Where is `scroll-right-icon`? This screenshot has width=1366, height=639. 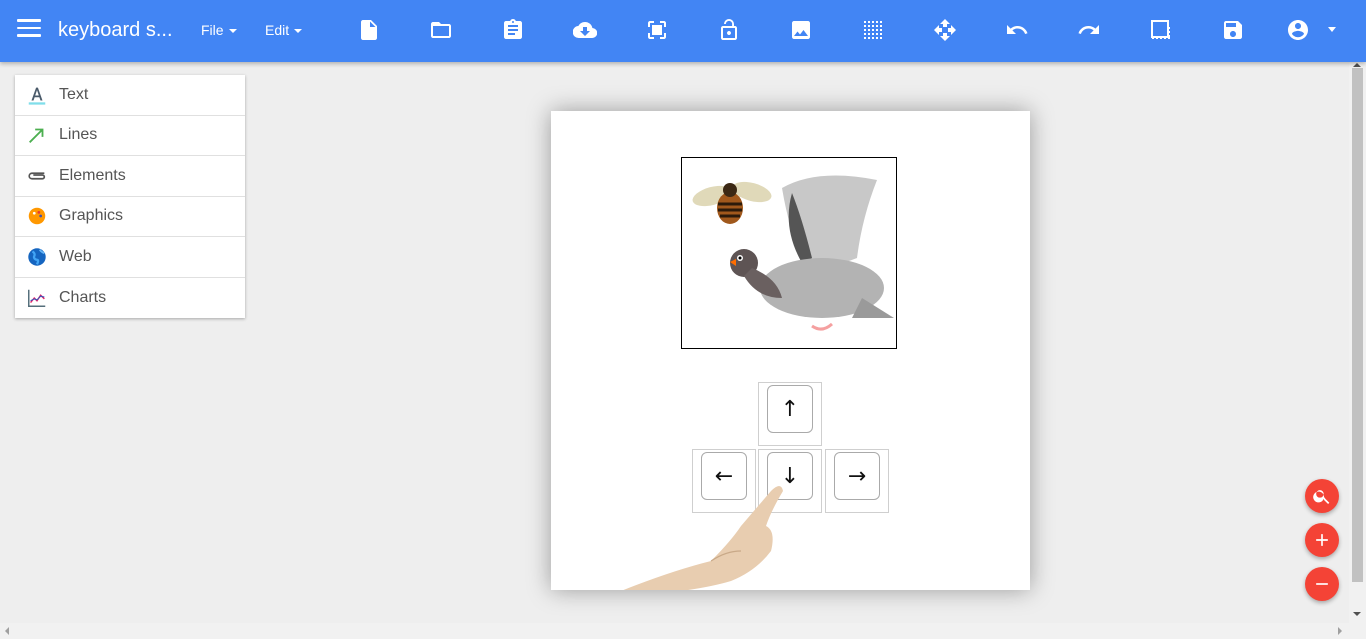
scroll-right-icon is located at coordinates (1340, 631).